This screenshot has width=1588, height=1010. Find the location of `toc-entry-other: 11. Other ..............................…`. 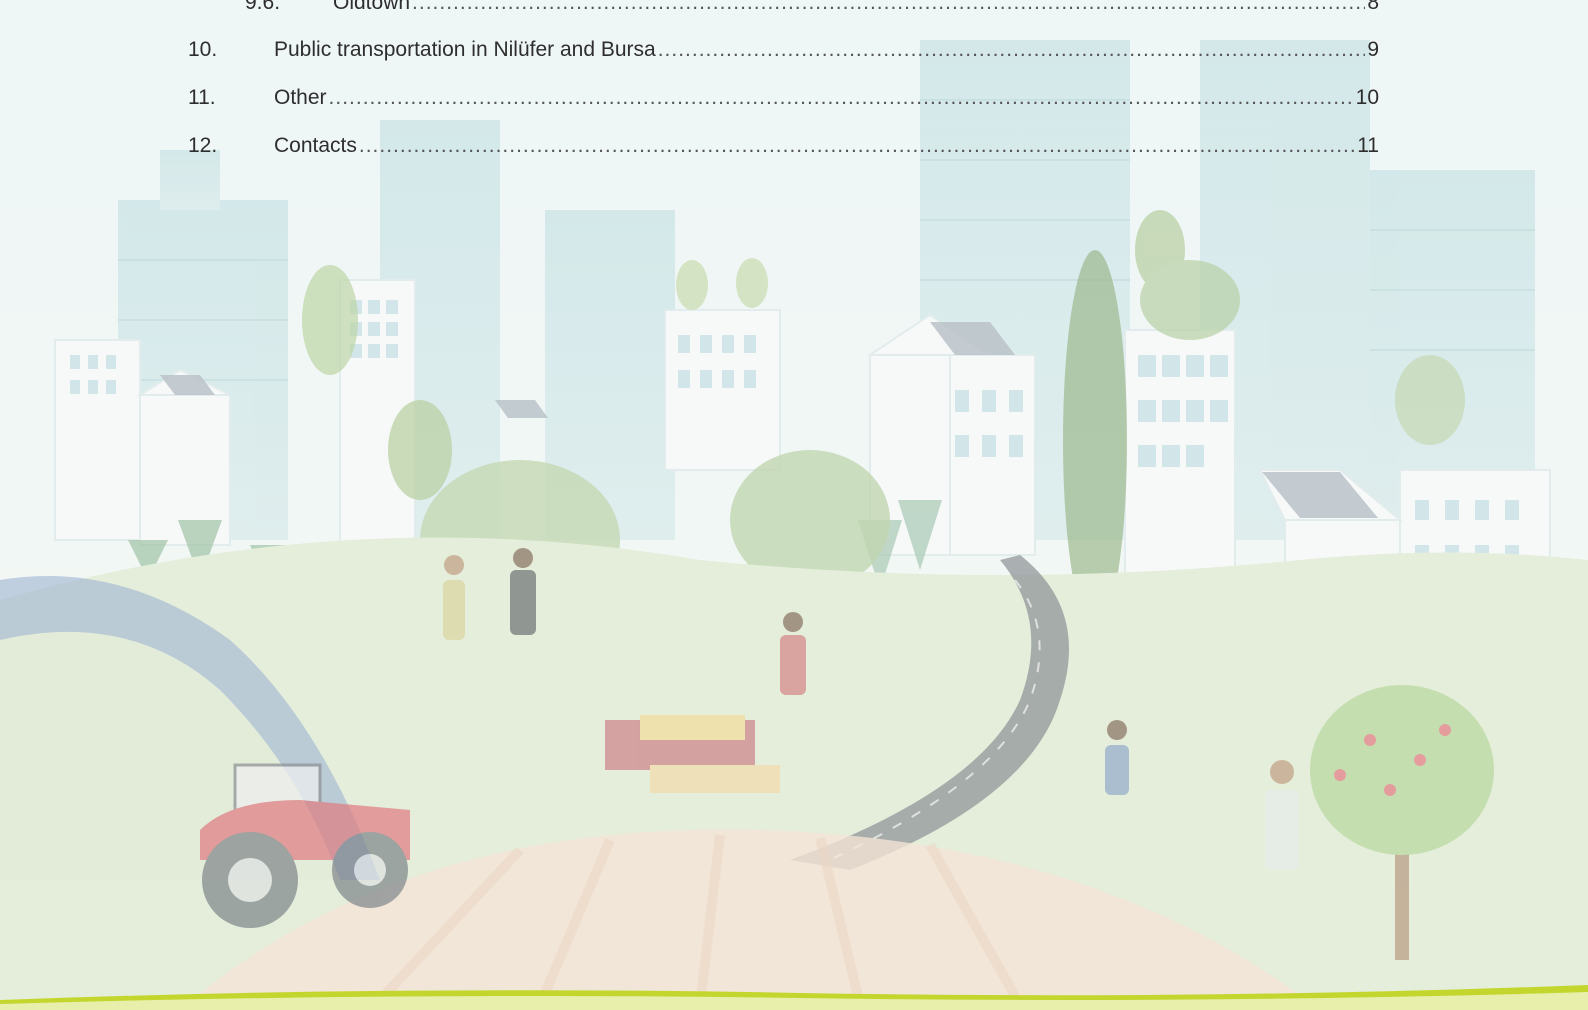

toc-entry-other: 11. Other ..............................… is located at coordinates (794, 98).